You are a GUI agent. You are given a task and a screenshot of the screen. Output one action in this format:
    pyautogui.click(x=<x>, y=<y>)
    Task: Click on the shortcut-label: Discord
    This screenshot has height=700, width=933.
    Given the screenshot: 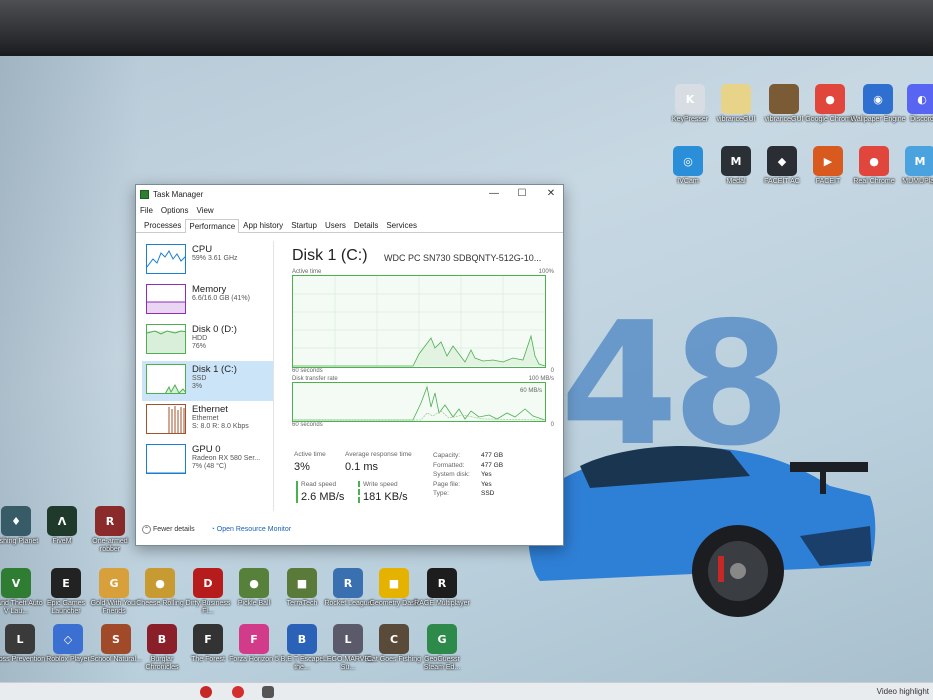 What is the action you would take?
    pyautogui.click(x=921, y=119)
    